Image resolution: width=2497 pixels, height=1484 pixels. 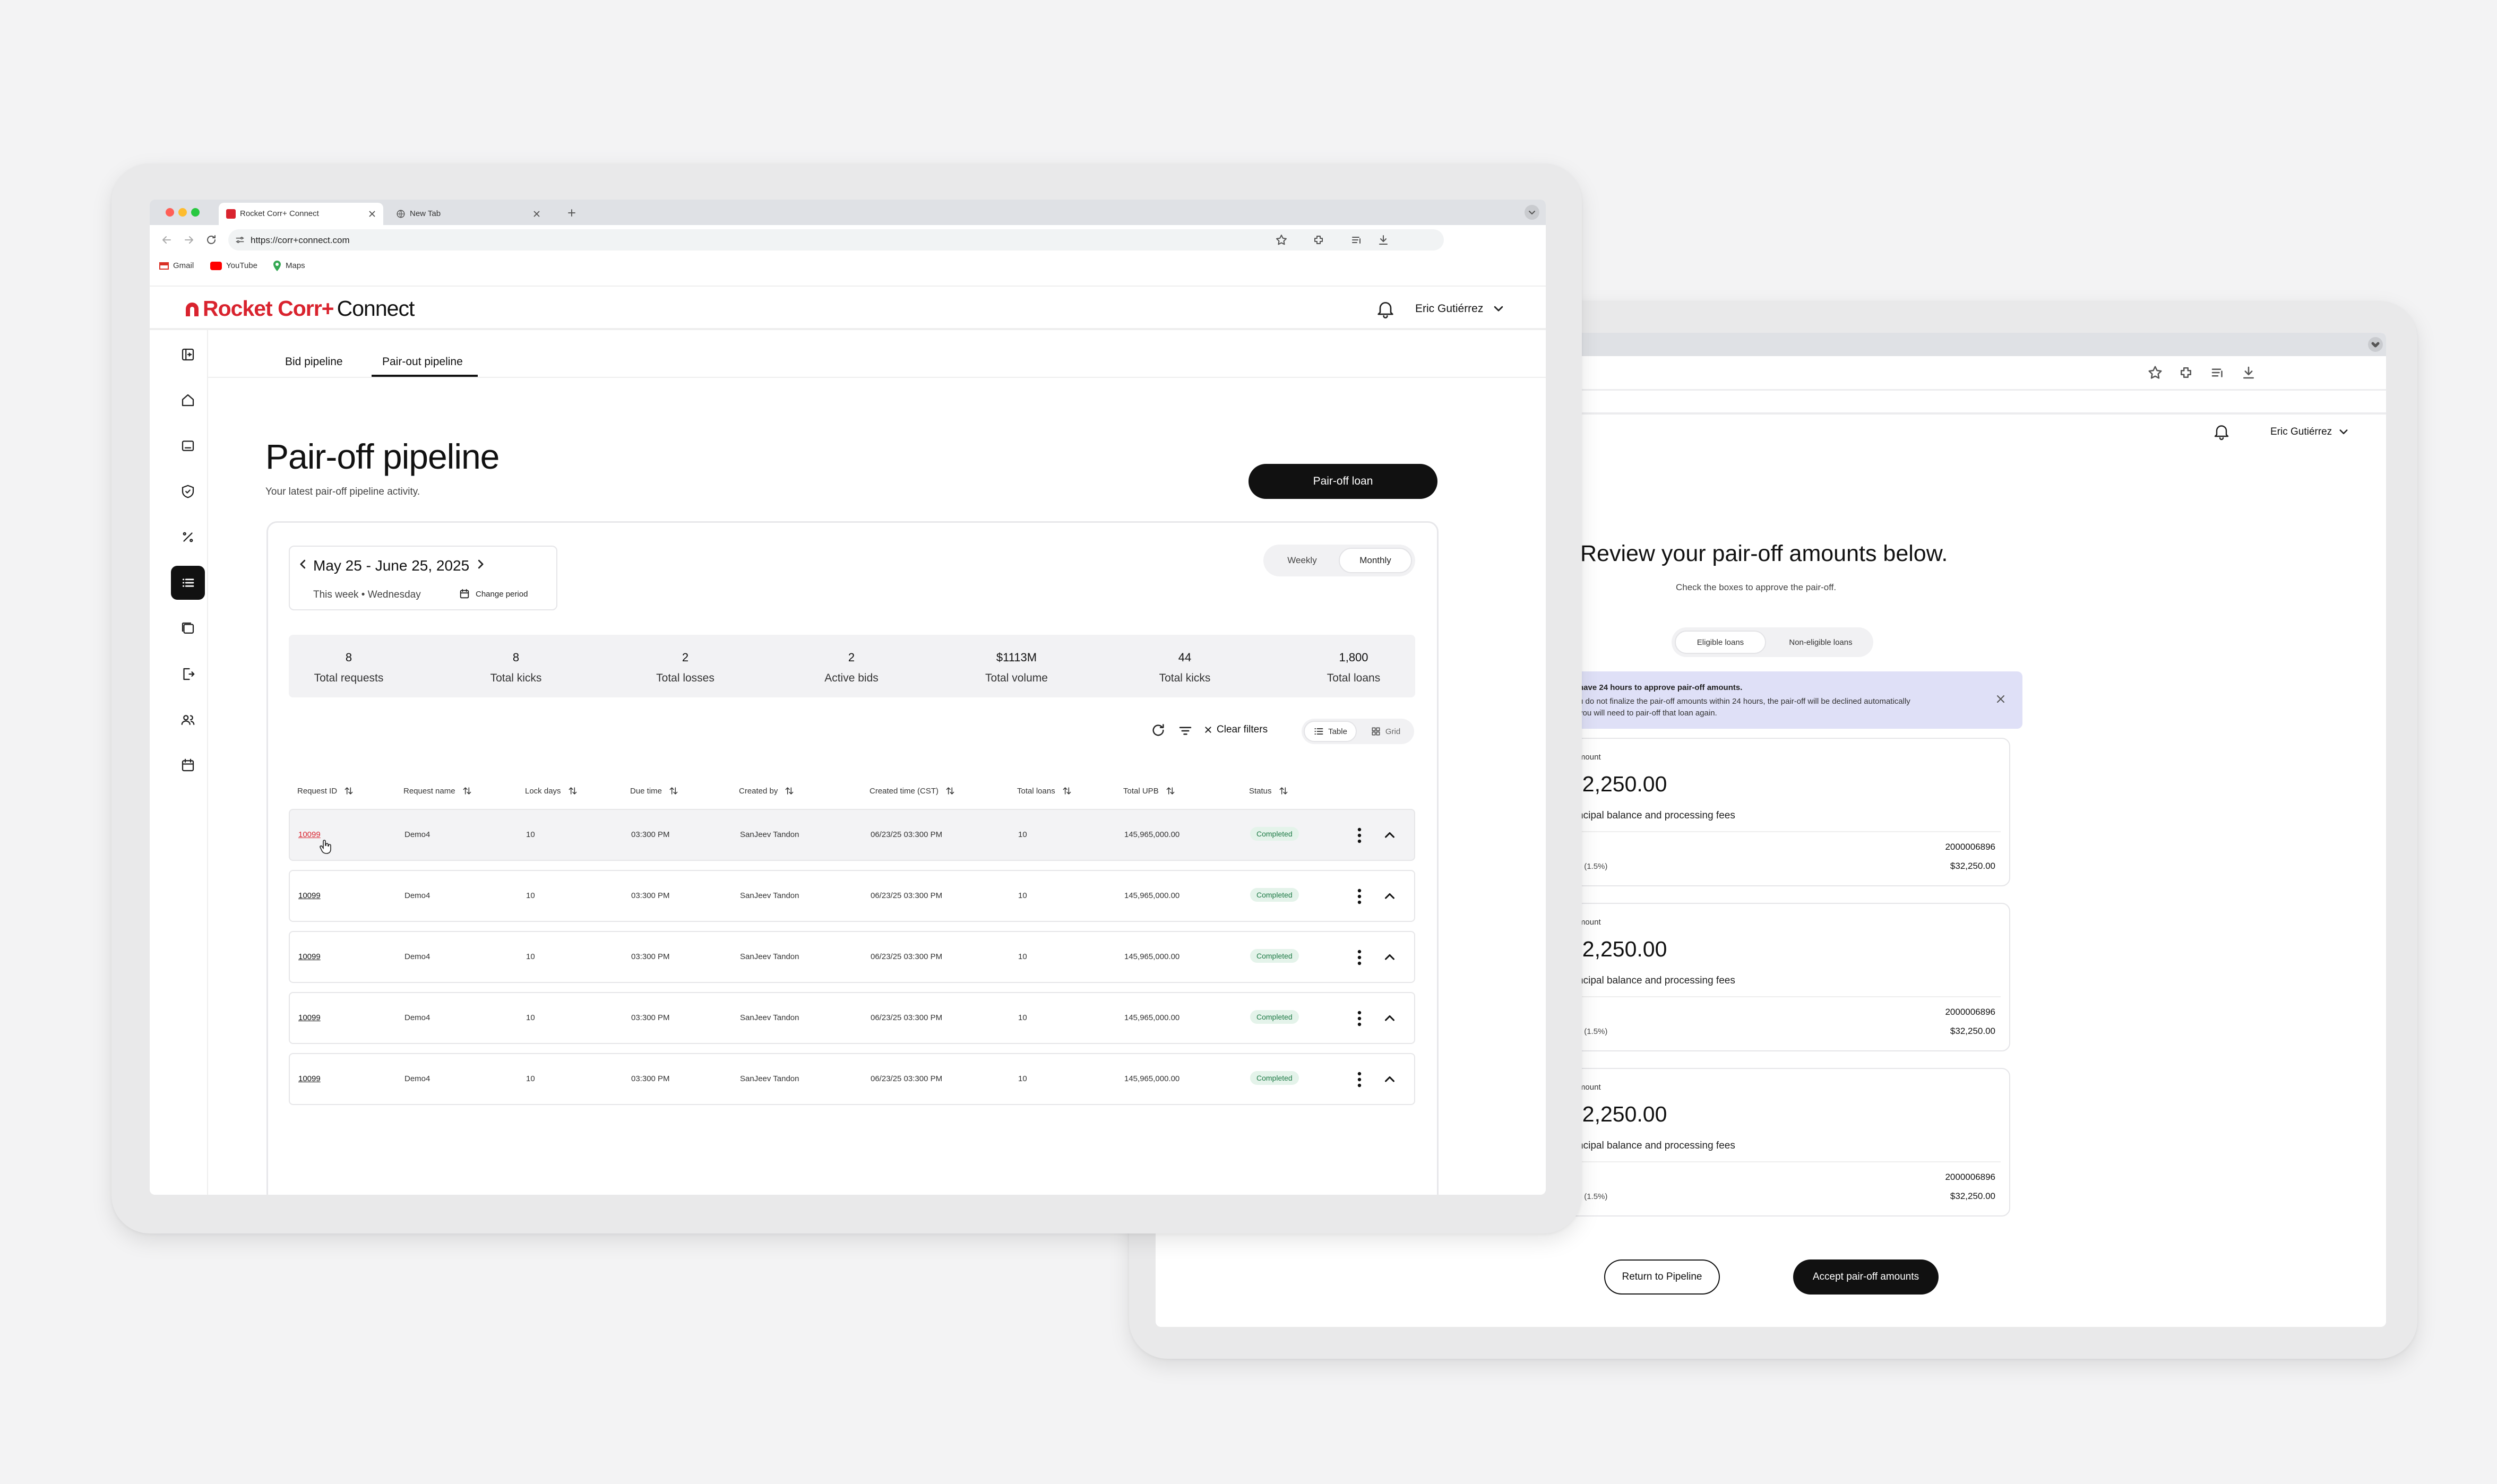 I want to click on column-header: Due time, so click(x=654, y=791).